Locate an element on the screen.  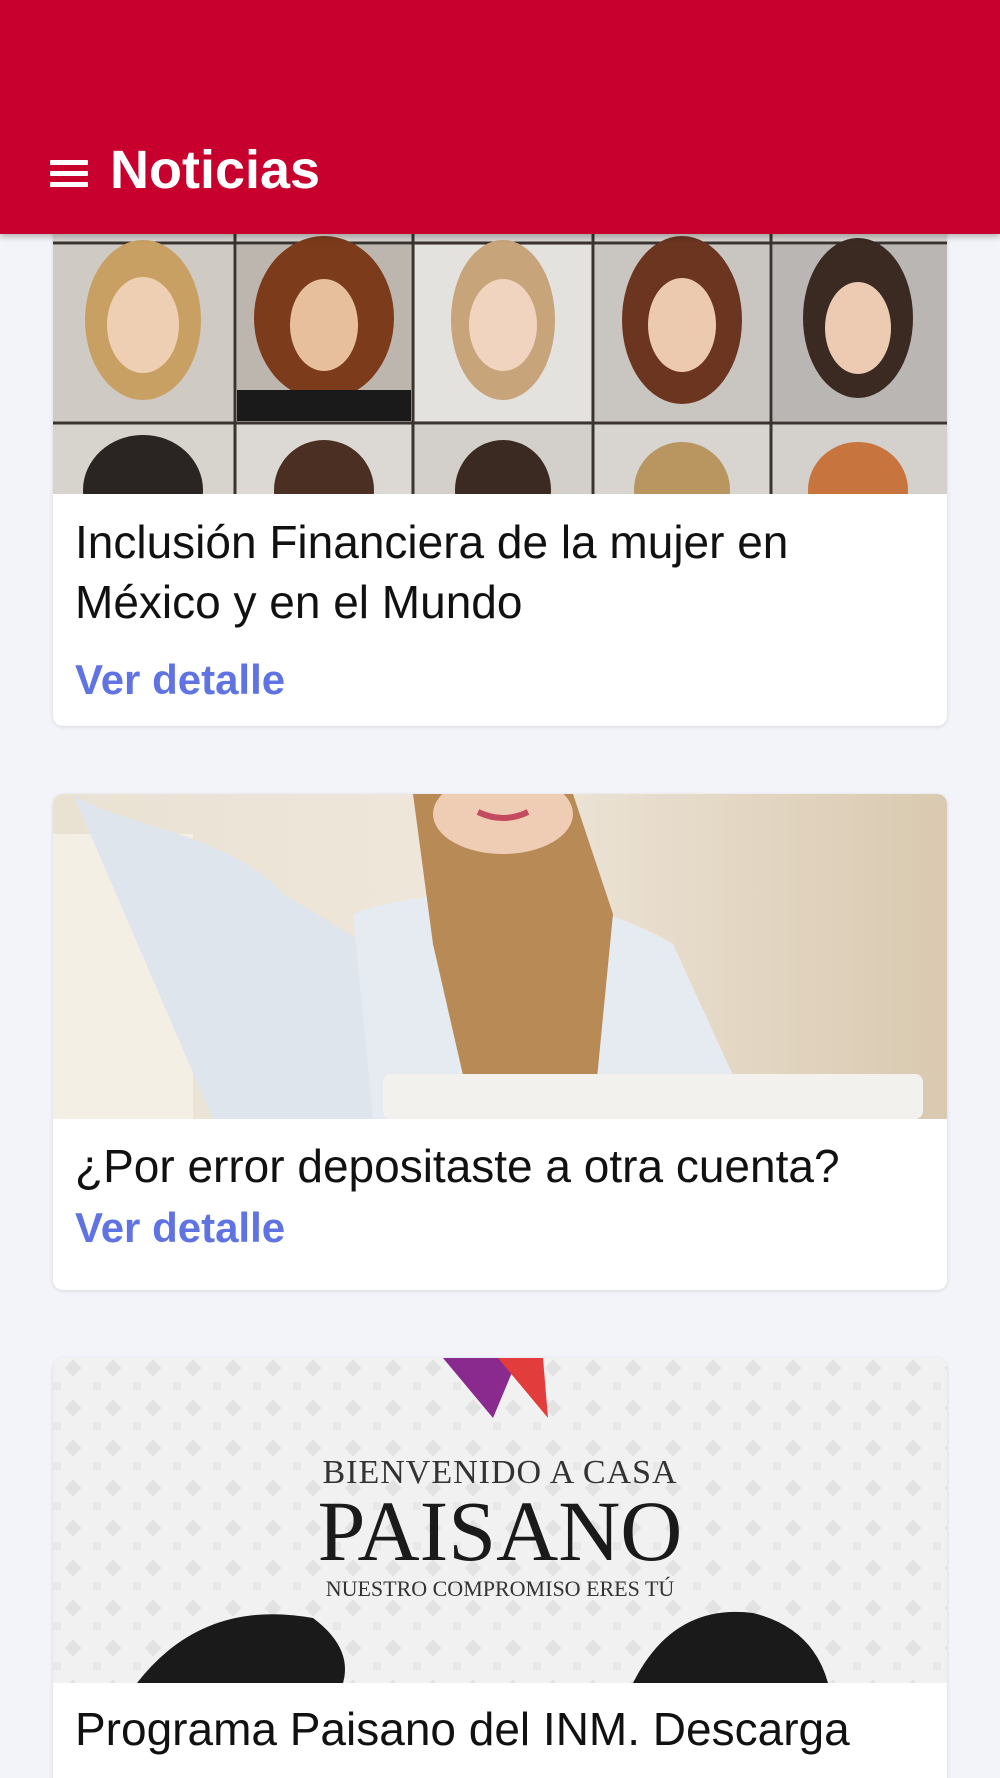
page-title: Noticias is located at coordinates (215, 170).